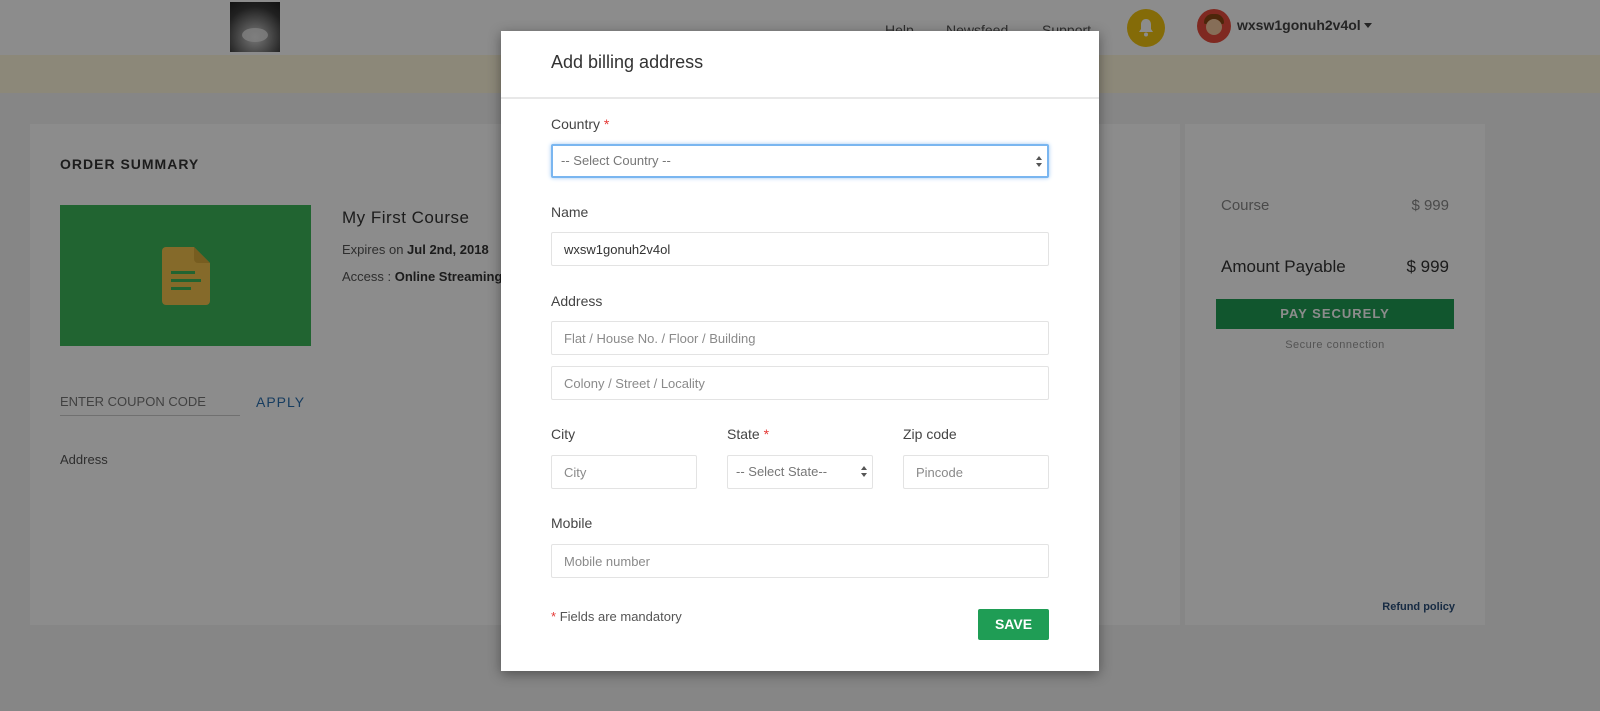 This screenshot has width=1600, height=711. I want to click on state-label: State *, so click(748, 434).